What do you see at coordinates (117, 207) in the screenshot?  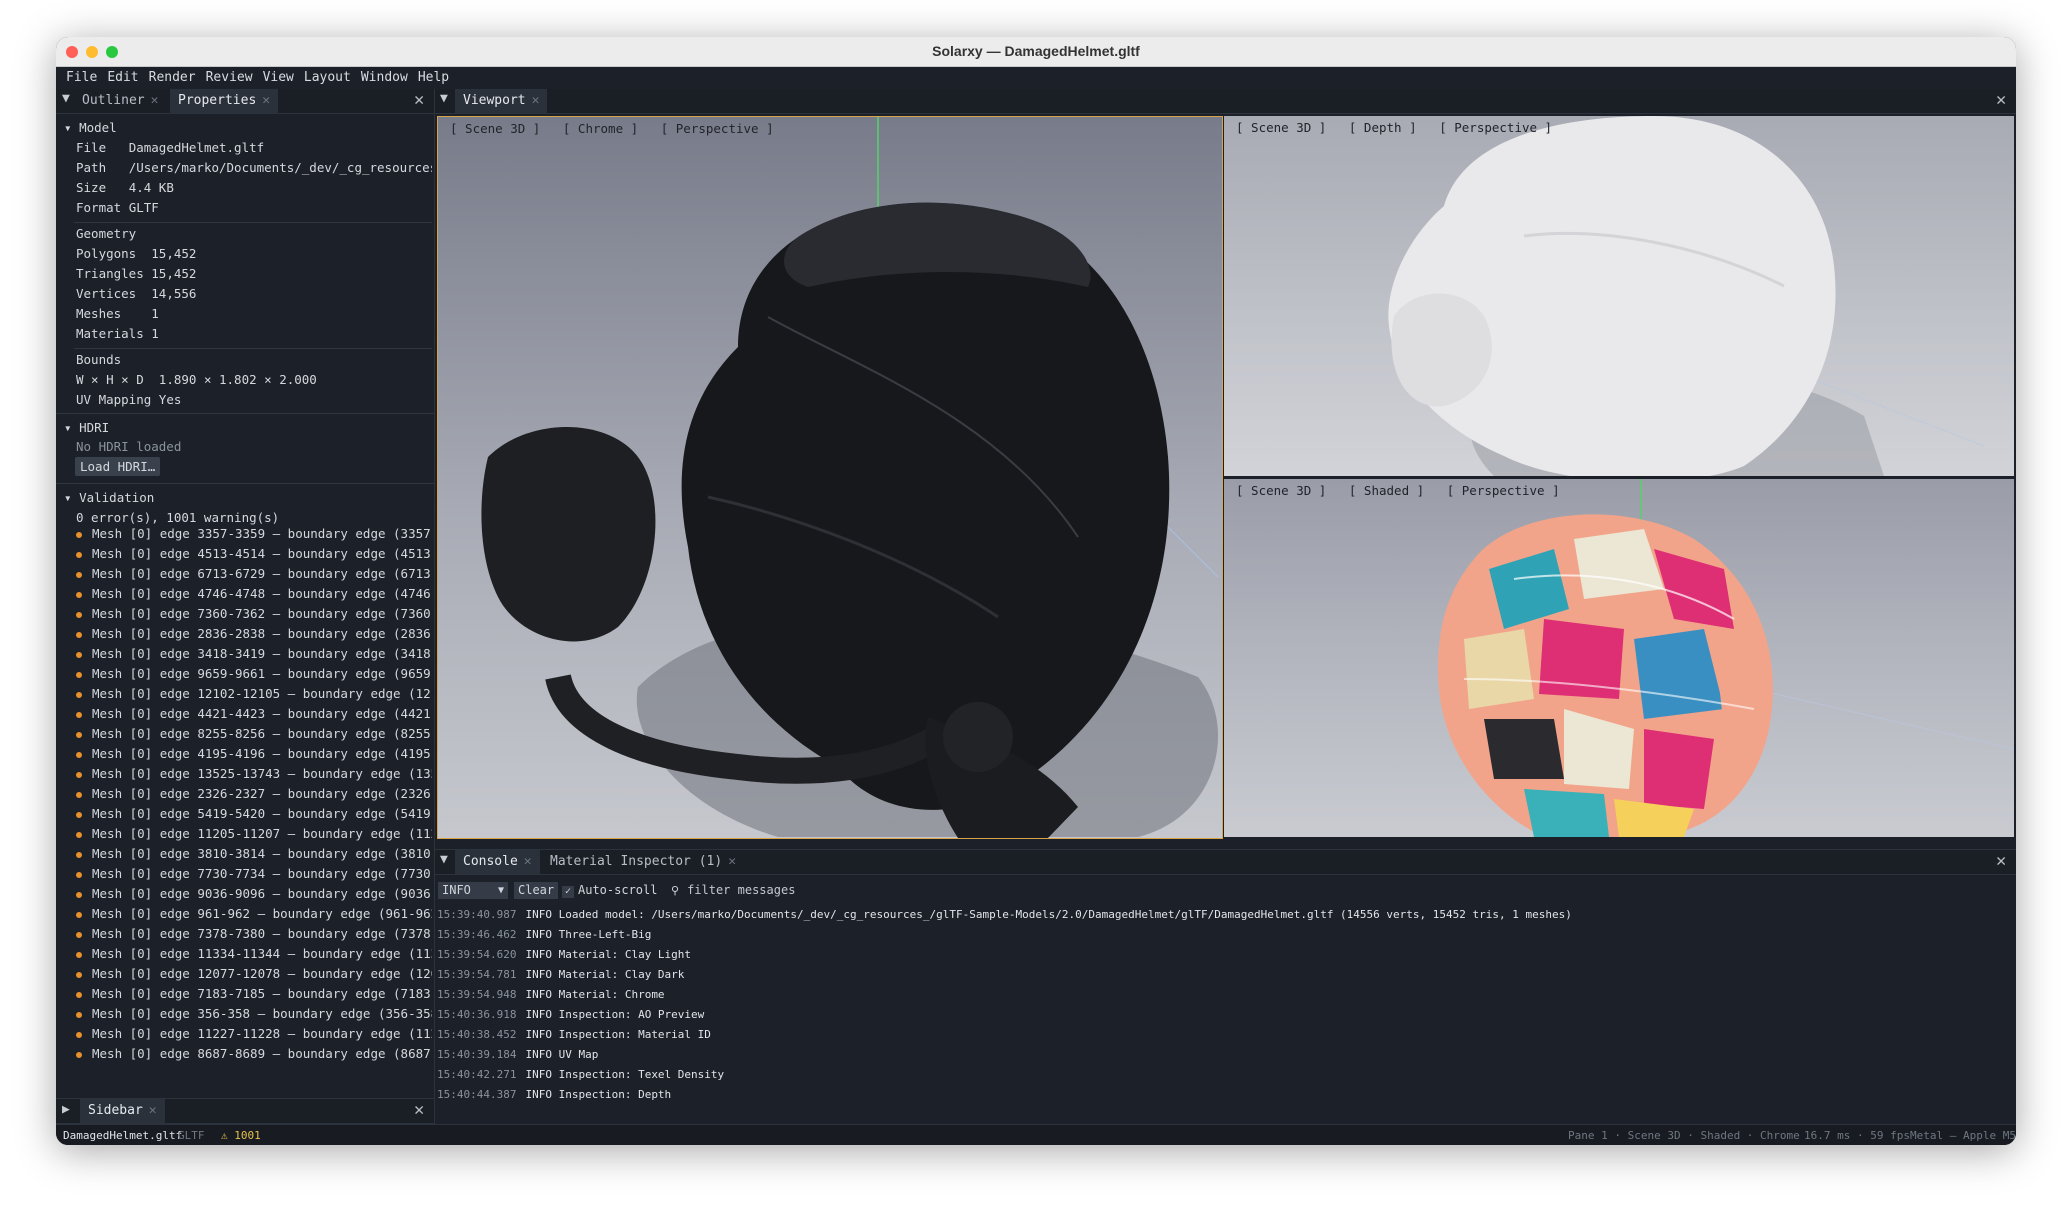 I see `model-format-row: Format GLTF` at bounding box center [117, 207].